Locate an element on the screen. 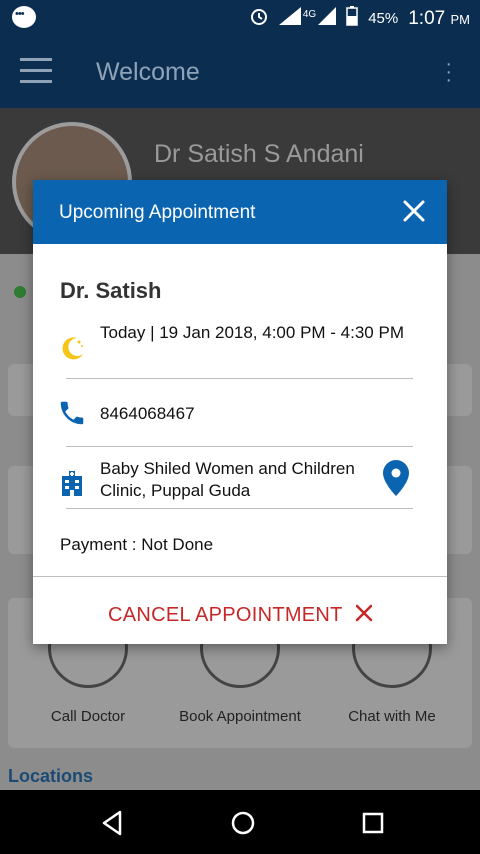 Image resolution: width=480 pixels, height=854 pixels. status-bar: 4G 45% 1:07 PM is located at coordinates (240, 18).